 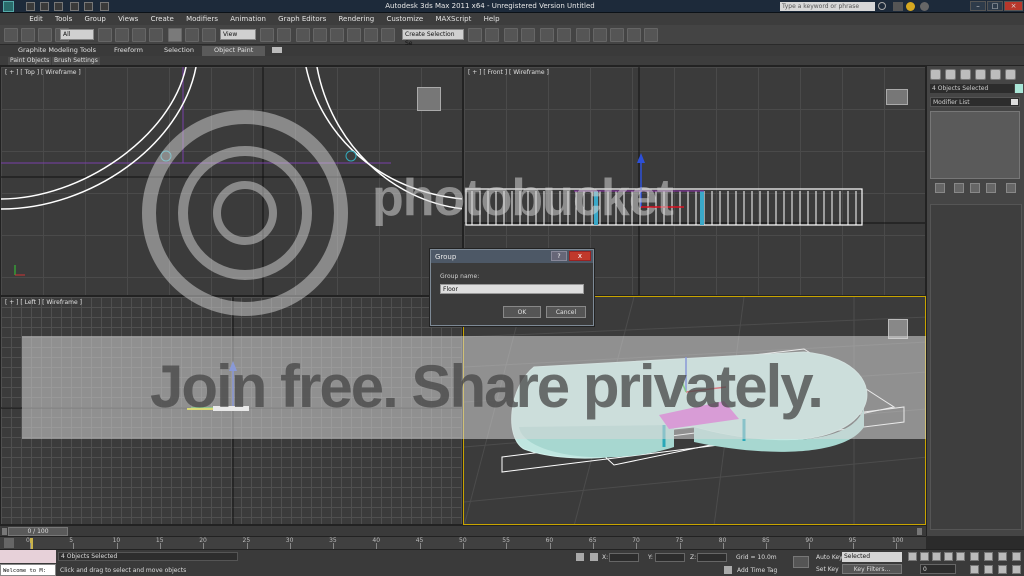 What do you see at coordinates (634, 35) in the screenshot?
I see `render-production-icon` at bounding box center [634, 35].